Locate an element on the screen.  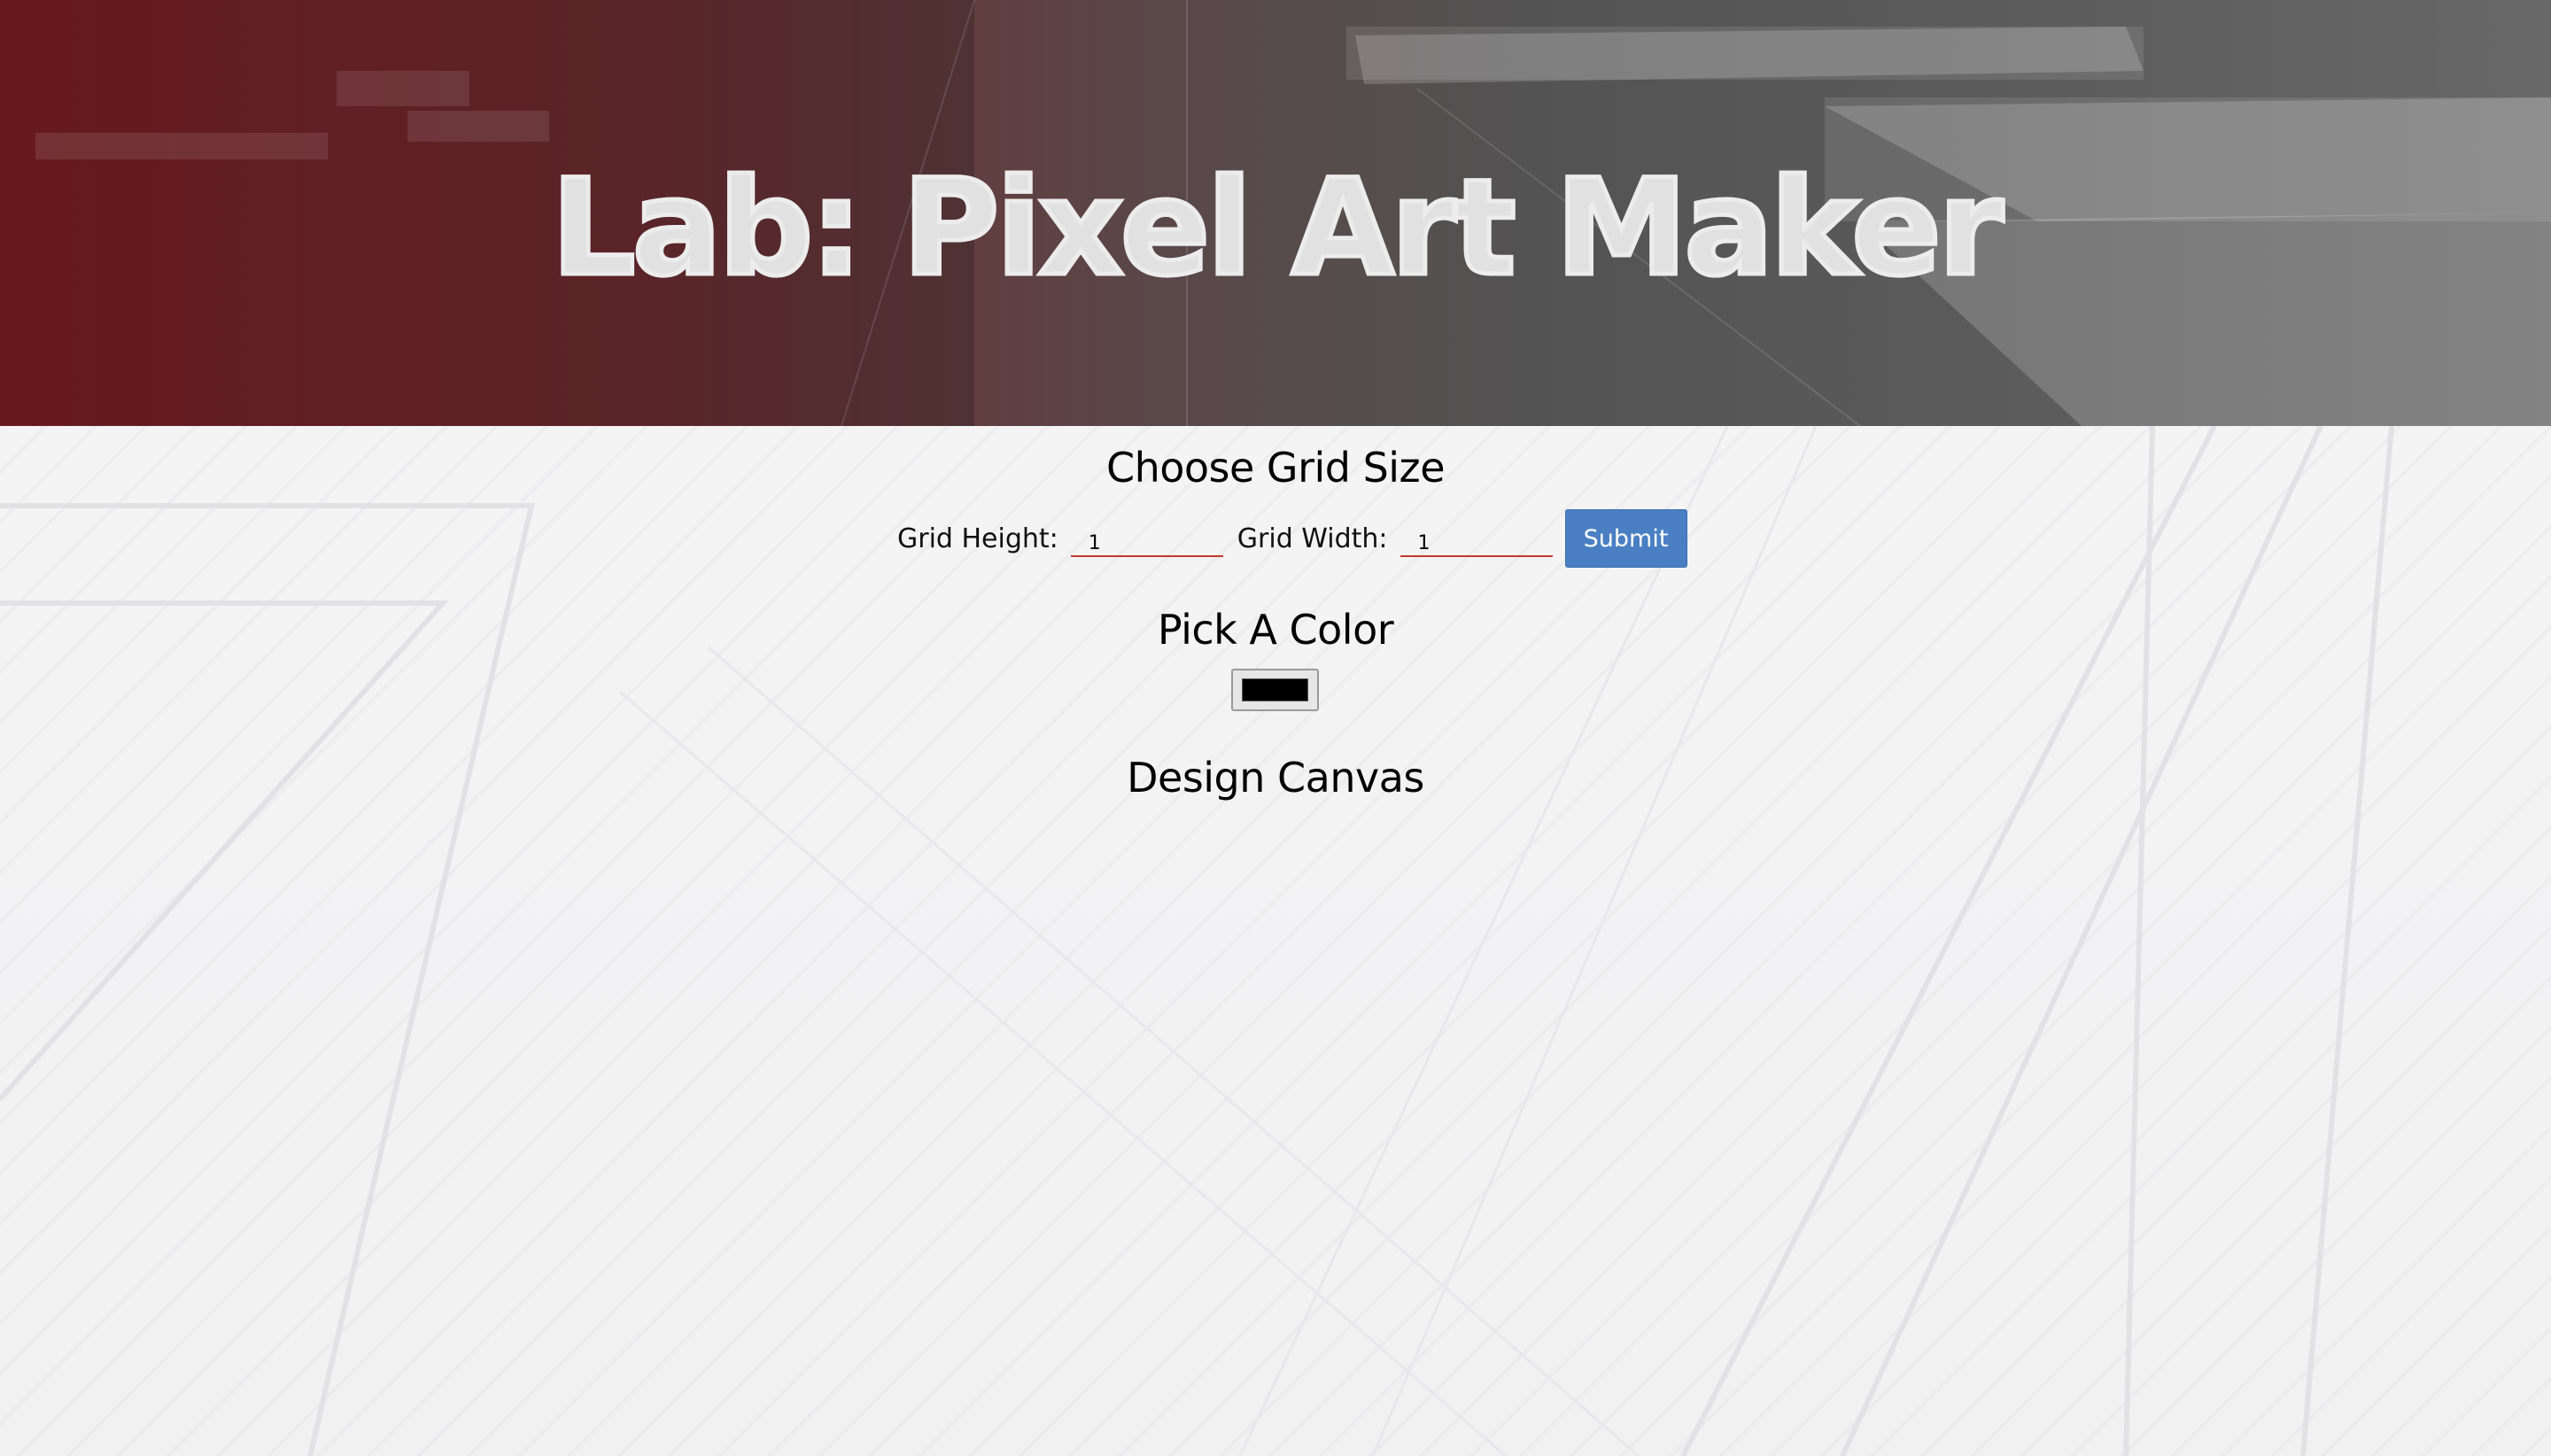
page-title: Lab: Pixel Art Maker is located at coordinates (1277, 229).